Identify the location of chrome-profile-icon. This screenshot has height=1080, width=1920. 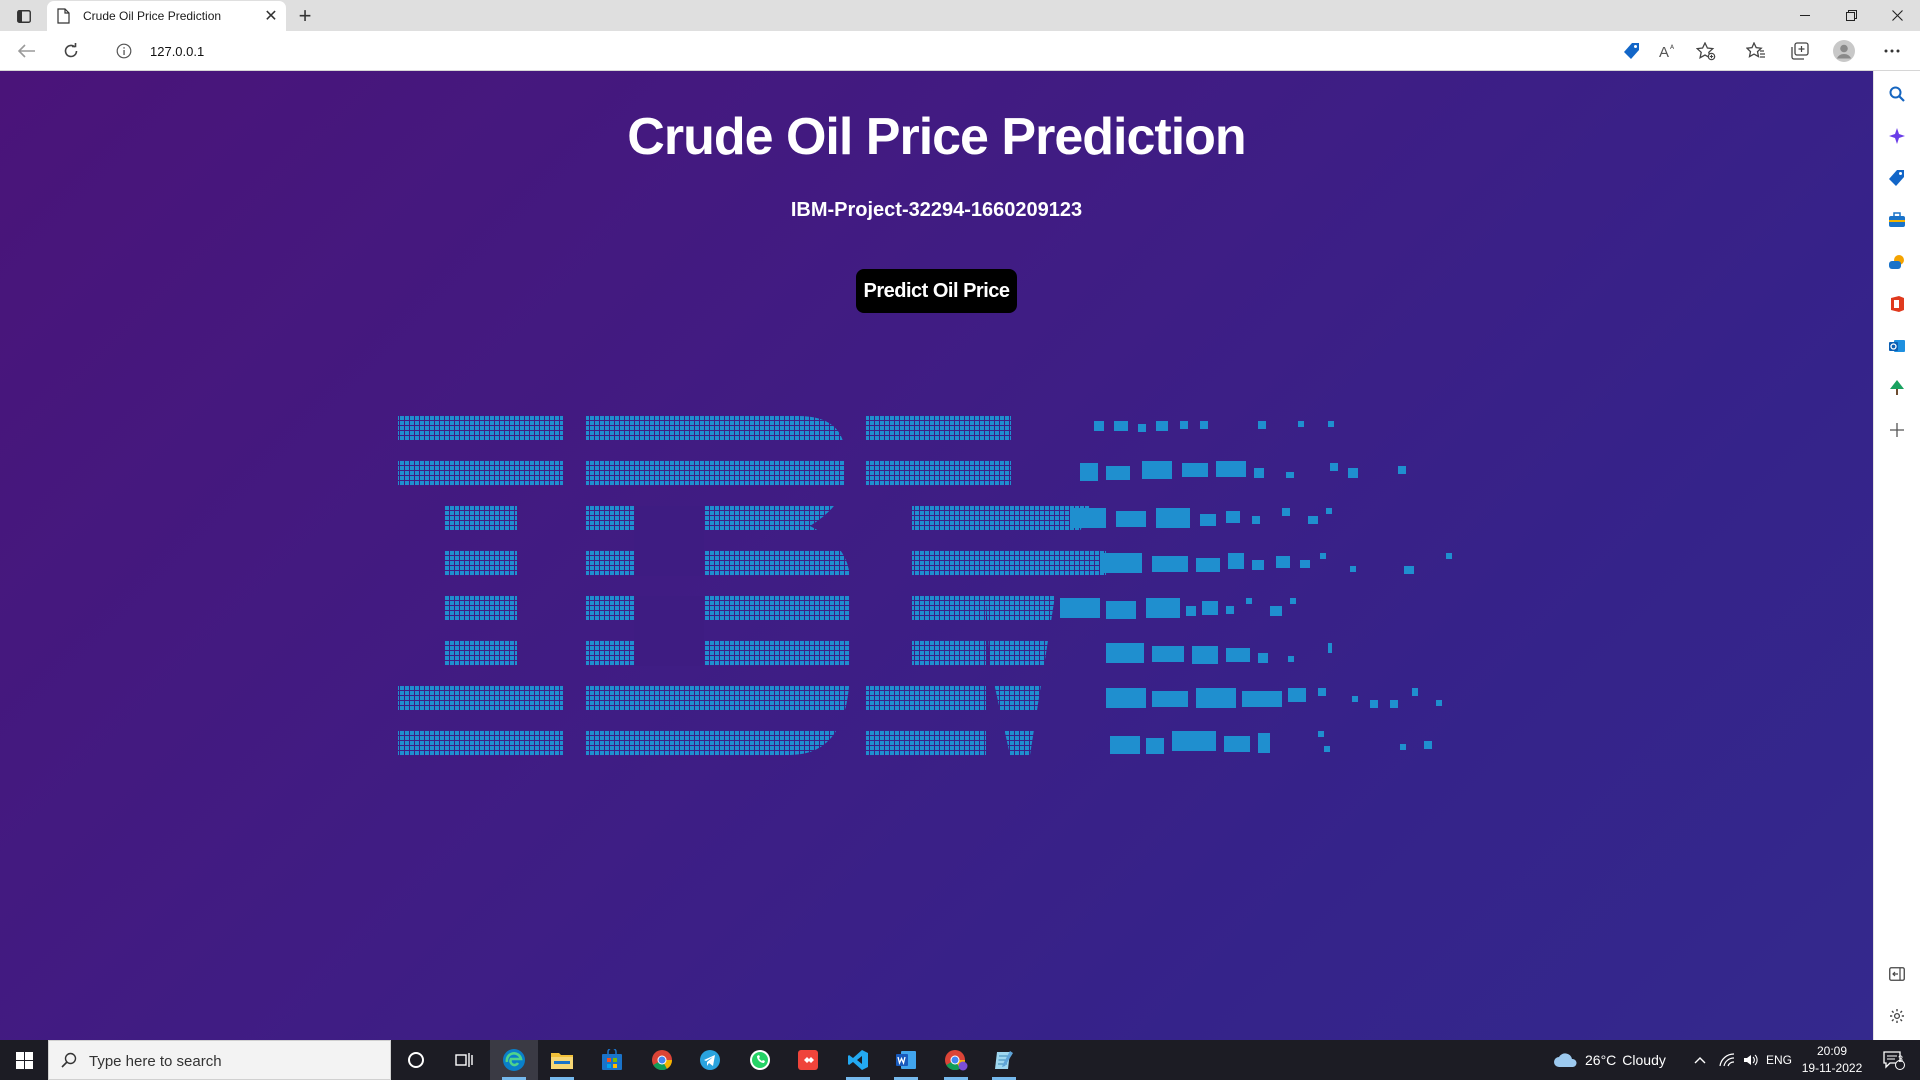
(956, 1060).